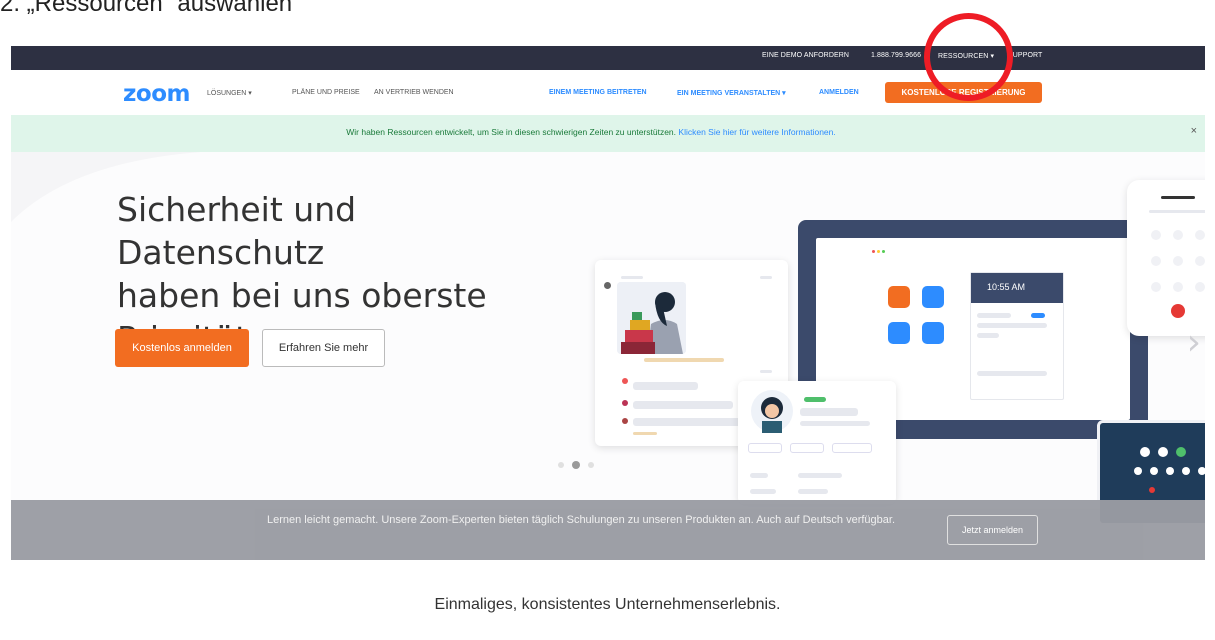 Image resolution: width=1215 pixels, height=640 pixels. Describe the element at coordinates (933, 297) in the screenshot. I see `join-icon` at that location.